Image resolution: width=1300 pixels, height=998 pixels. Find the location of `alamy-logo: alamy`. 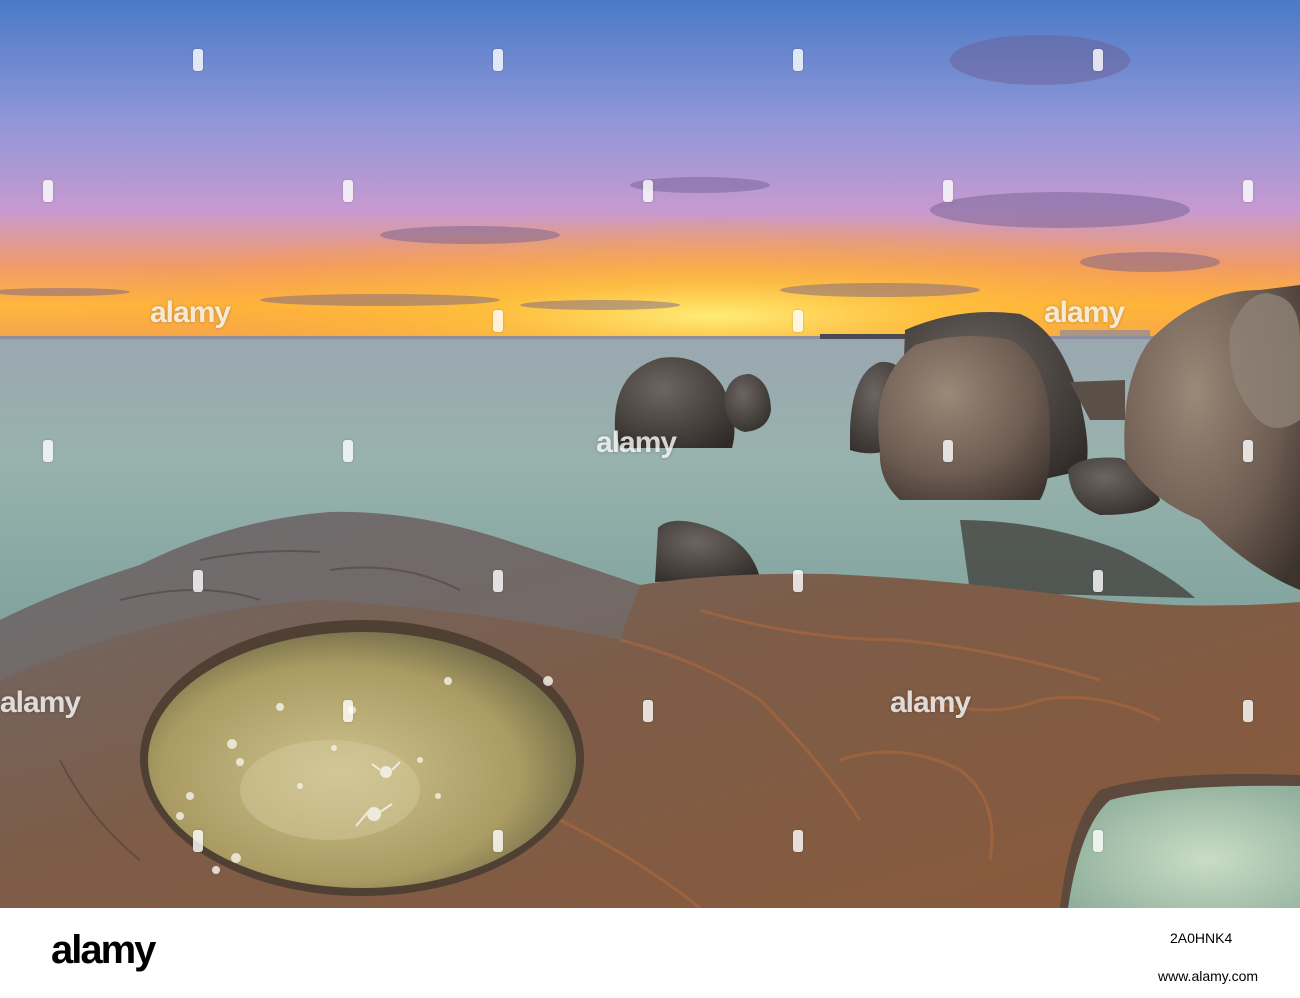

alamy-logo: alamy is located at coordinates (103, 950).